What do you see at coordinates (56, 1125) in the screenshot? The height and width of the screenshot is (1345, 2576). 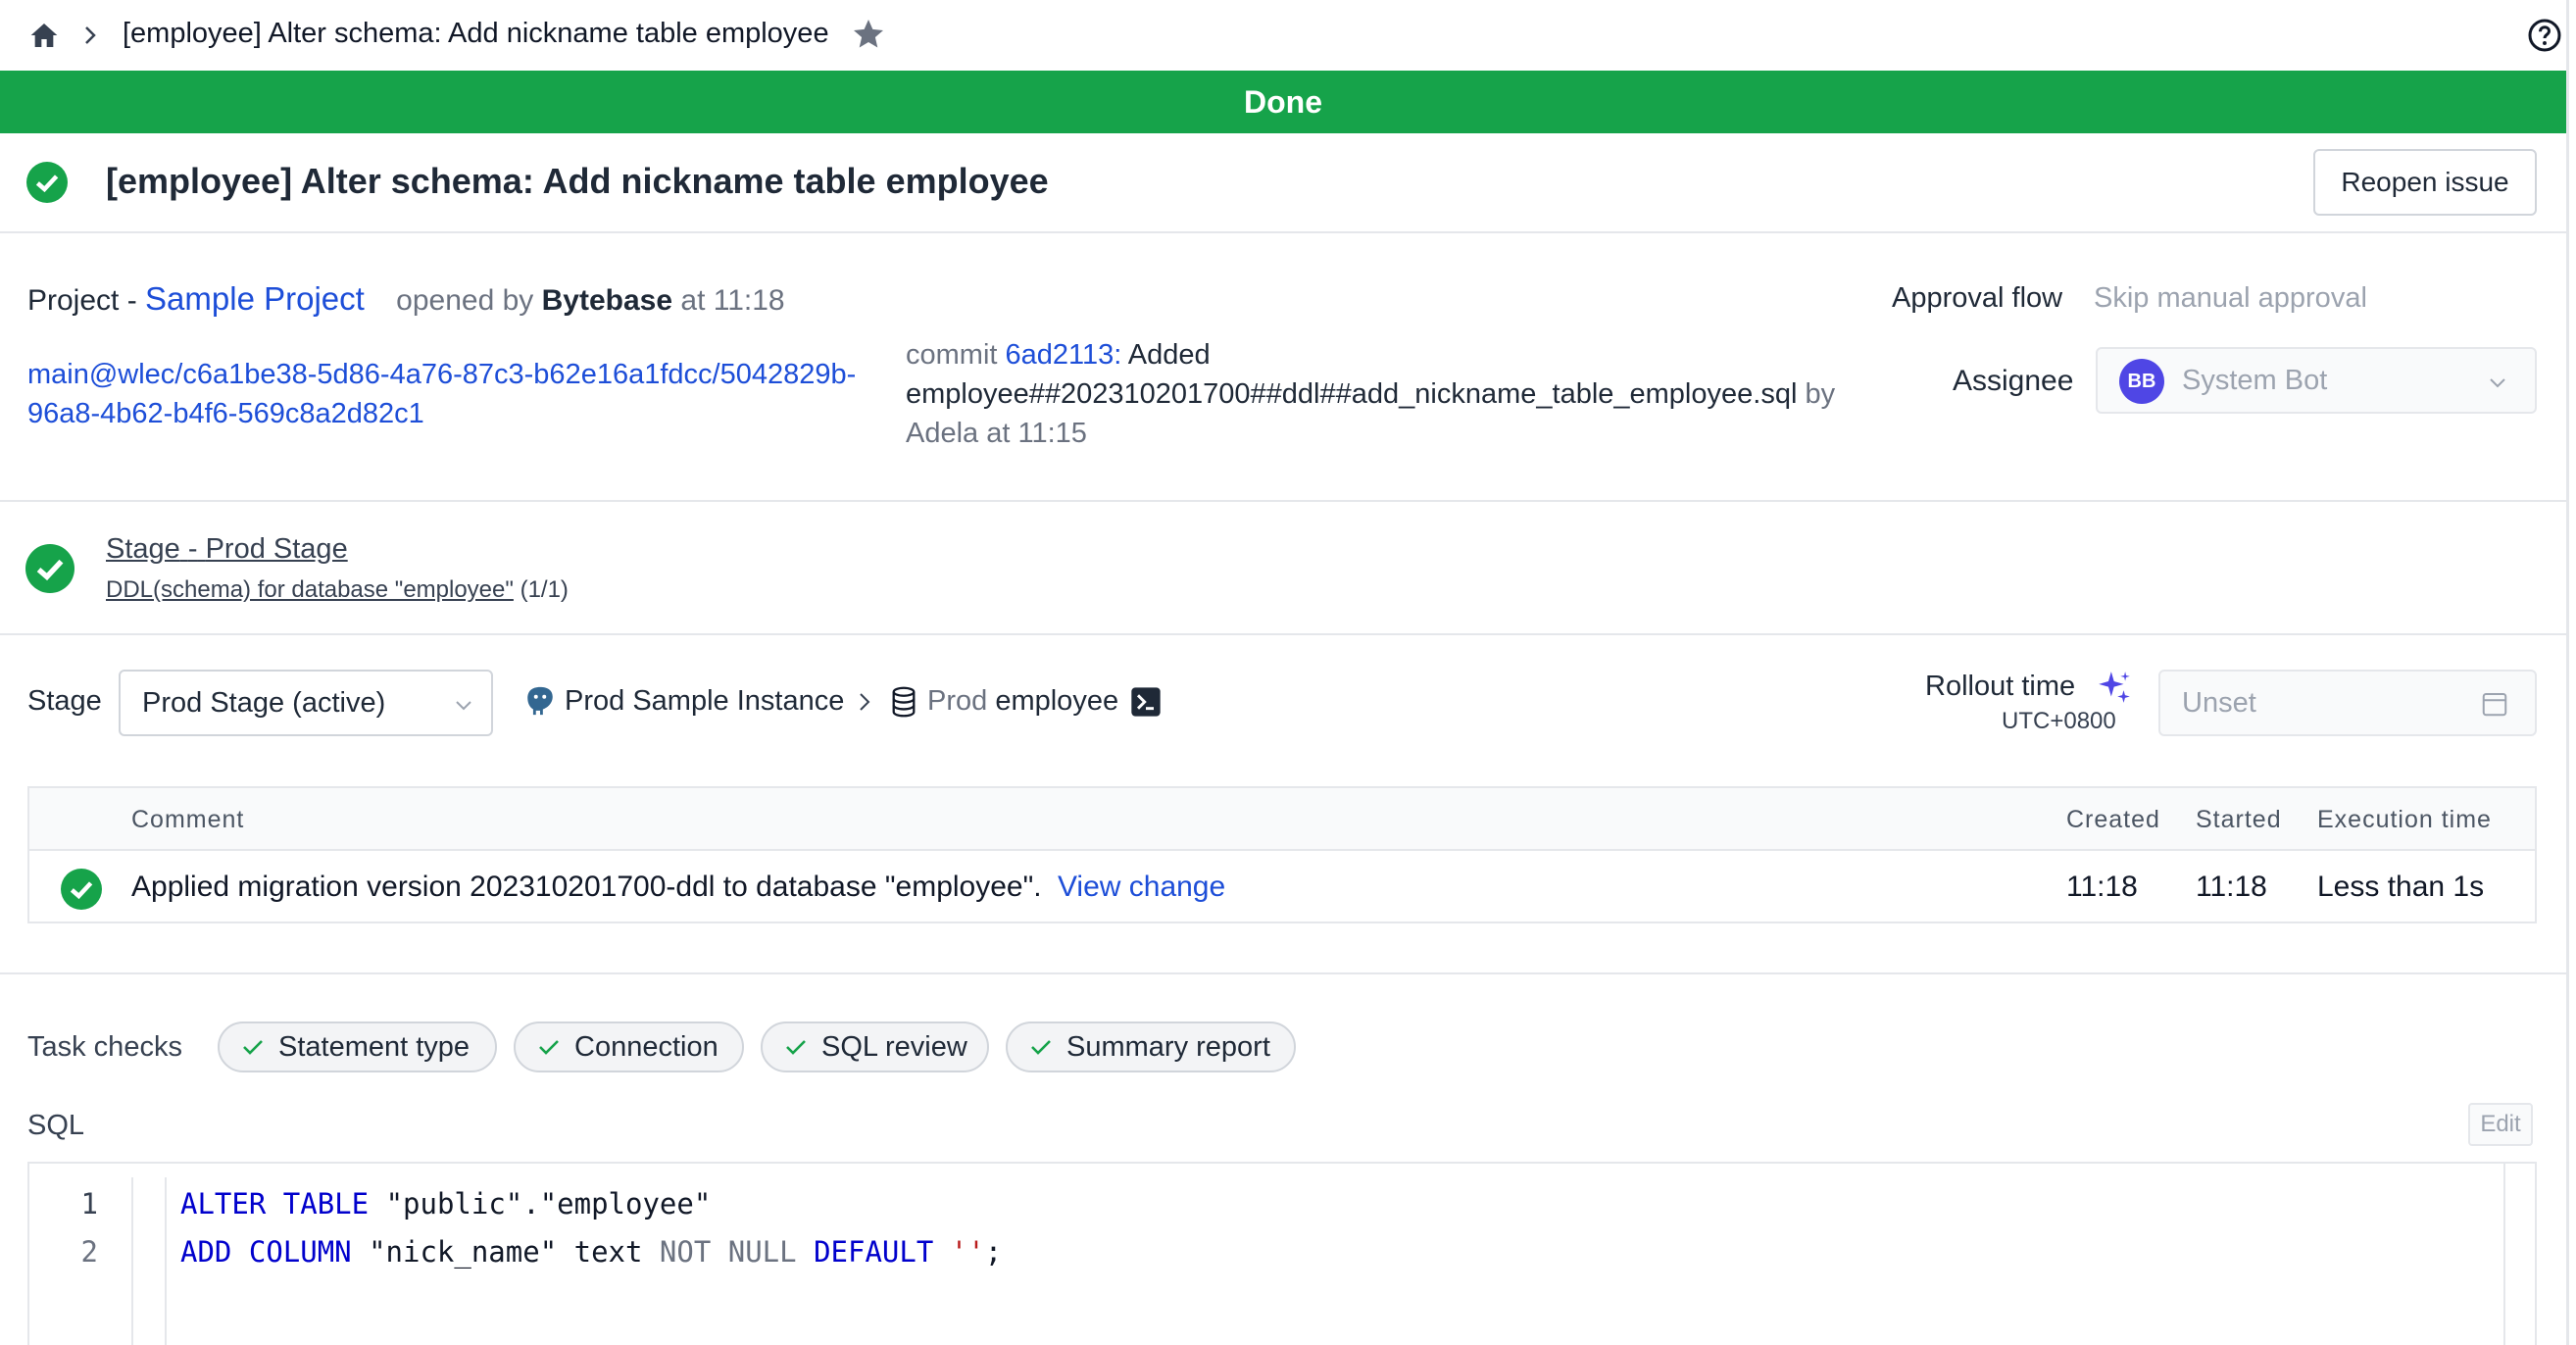 I see `sql-label: SQL` at bounding box center [56, 1125].